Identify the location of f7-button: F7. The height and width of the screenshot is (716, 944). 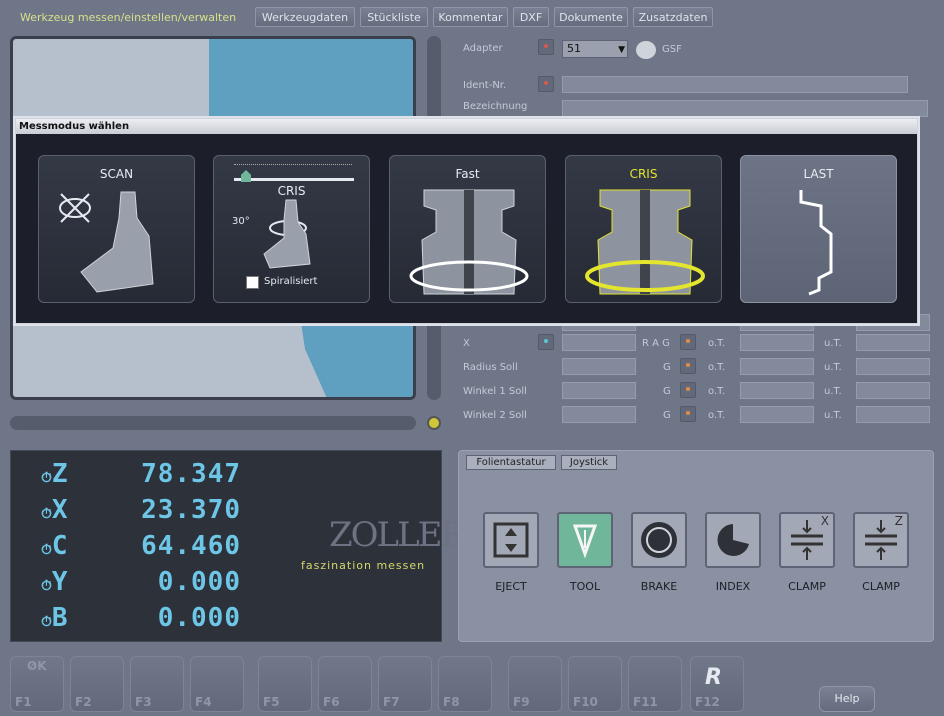
(405, 684).